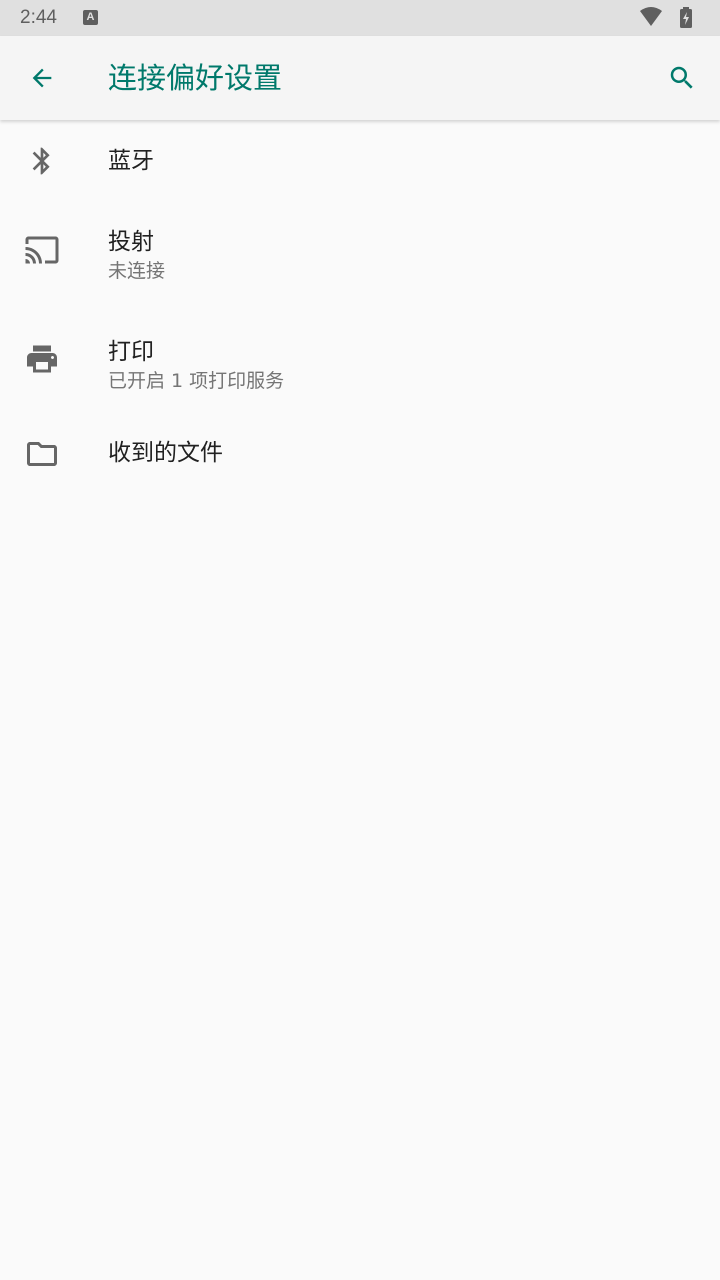  What do you see at coordinates (42, 161) in the screenshot?
I see `bluetooth-icon` at bounding box center [42, 161].